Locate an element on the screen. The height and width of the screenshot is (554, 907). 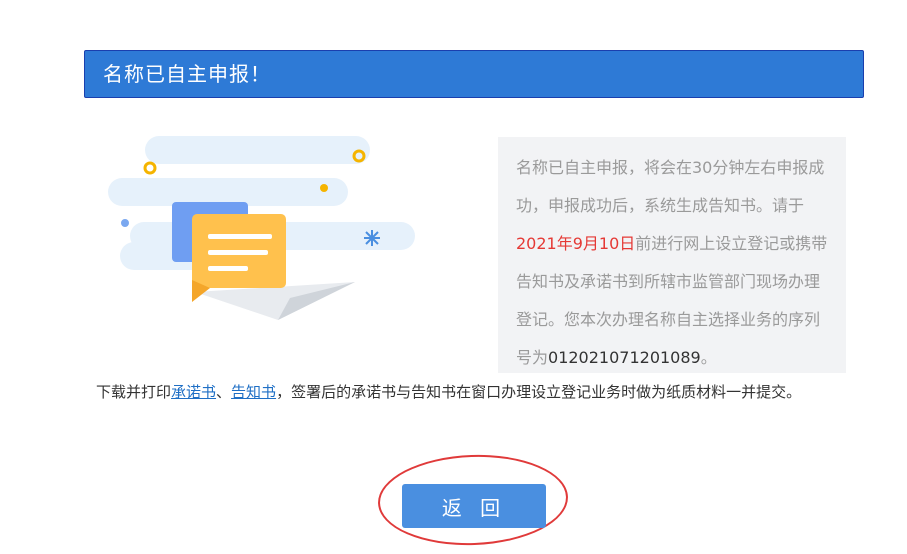
commitment-letter-link: 承诺书 is located at coordinates (193, 392).